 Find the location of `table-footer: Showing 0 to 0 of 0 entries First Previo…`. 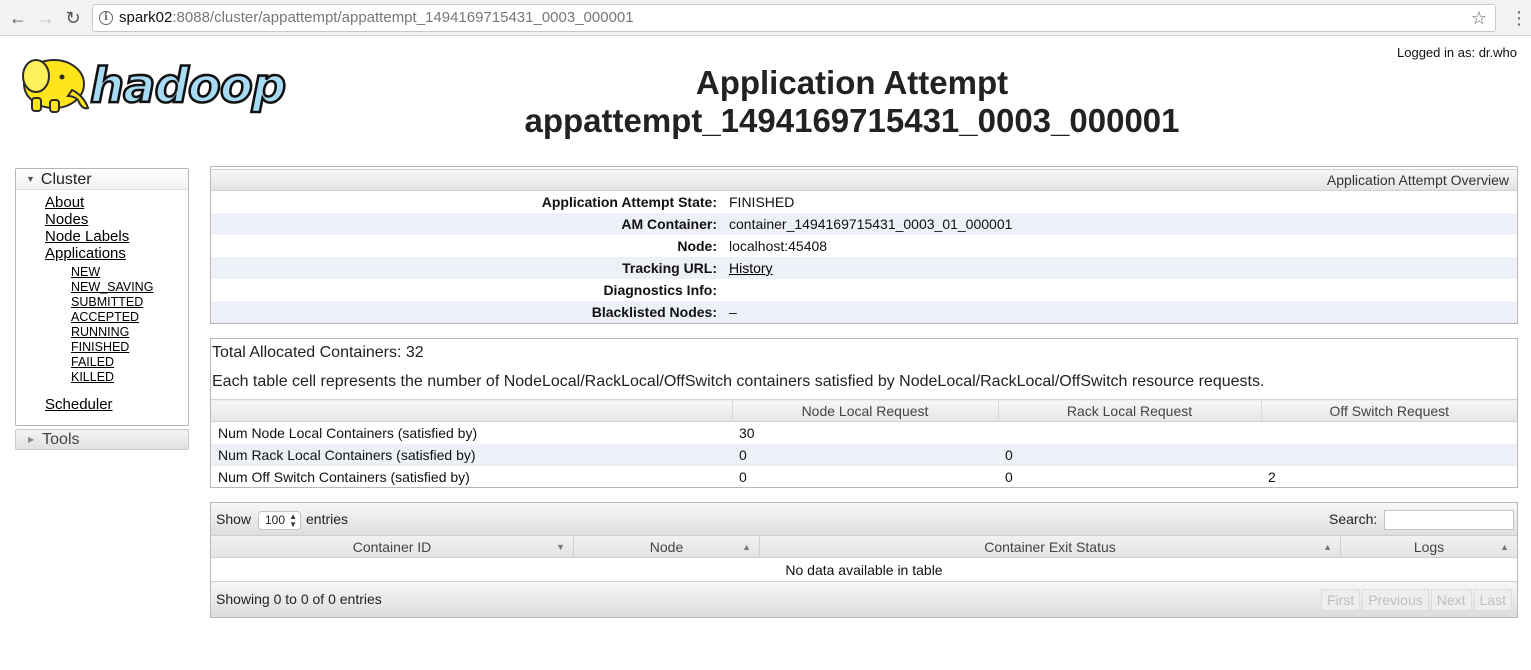

table-footer: Showing 0 to 0 of 0 entries First Previo… is located at coordinates (864, 599).